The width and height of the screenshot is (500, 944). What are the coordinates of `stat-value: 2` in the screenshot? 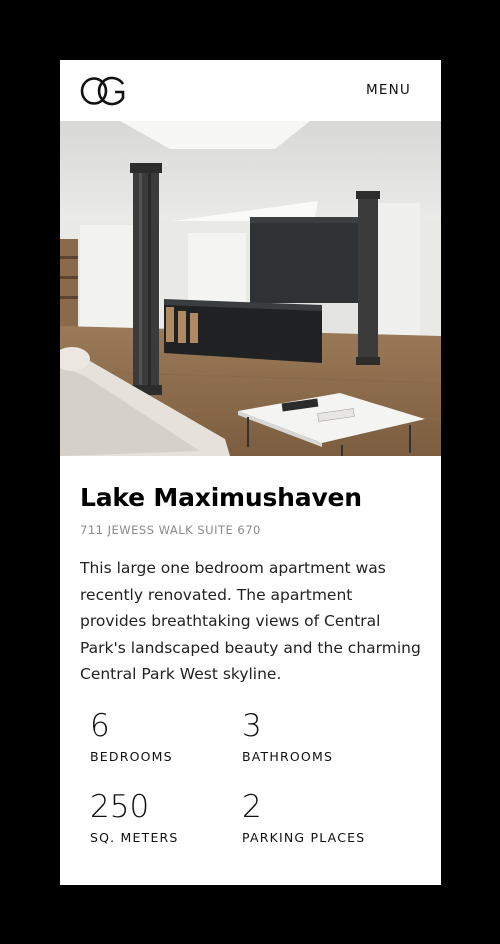 It's located at (252, 807).